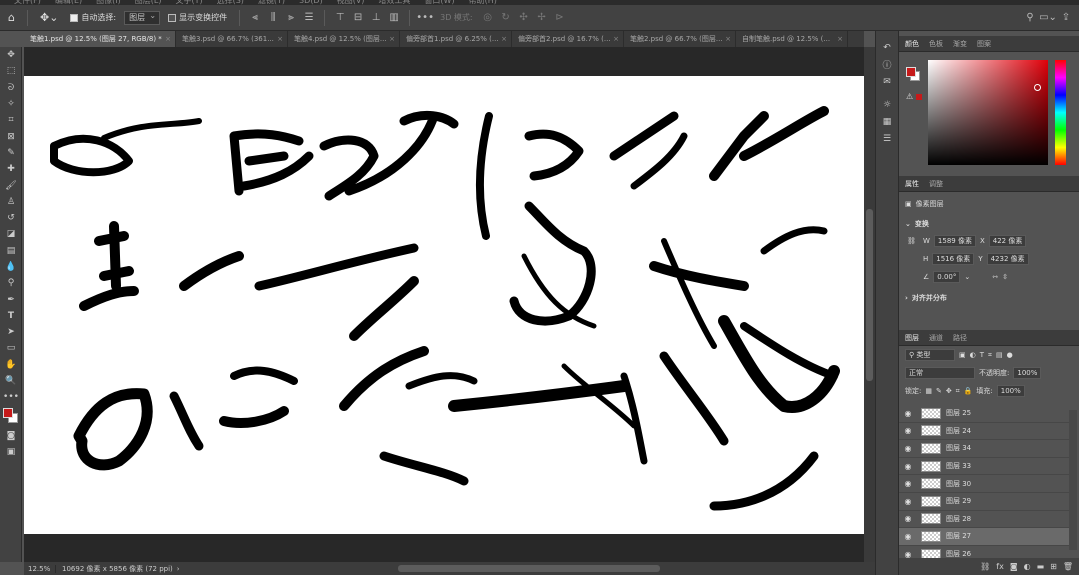  I want to click on align-bottom-icon: ⊥, so click(376, 18).